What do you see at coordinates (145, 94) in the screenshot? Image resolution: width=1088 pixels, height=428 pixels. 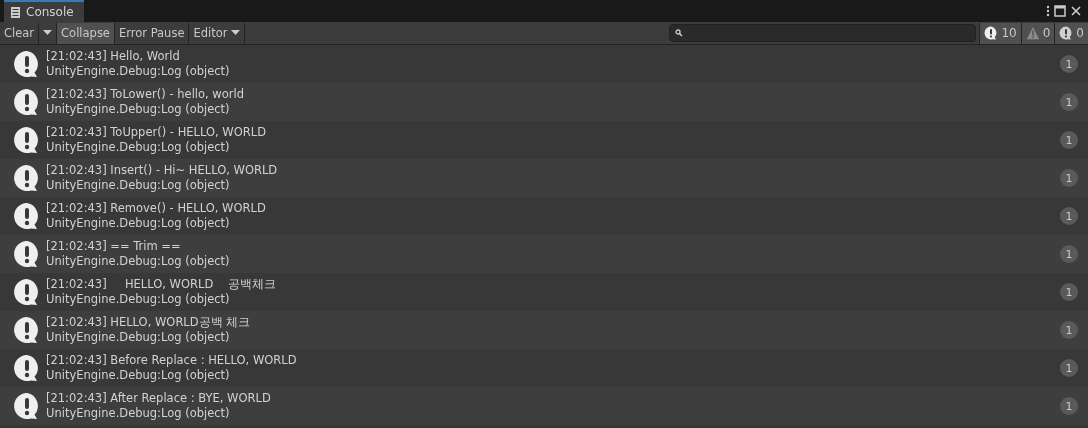 I see `log-message: [21:02:43] ToLower() - hello, world` at bounding box center [145, 94].